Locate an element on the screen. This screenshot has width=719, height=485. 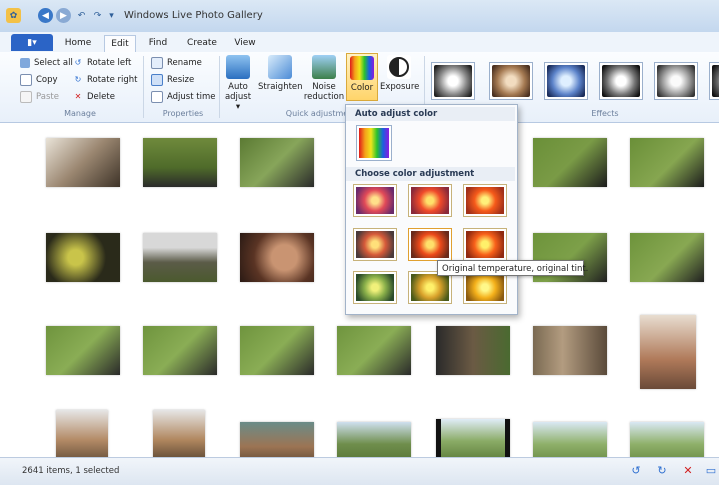
video-thumbnail is located at coordinates (473, 438).